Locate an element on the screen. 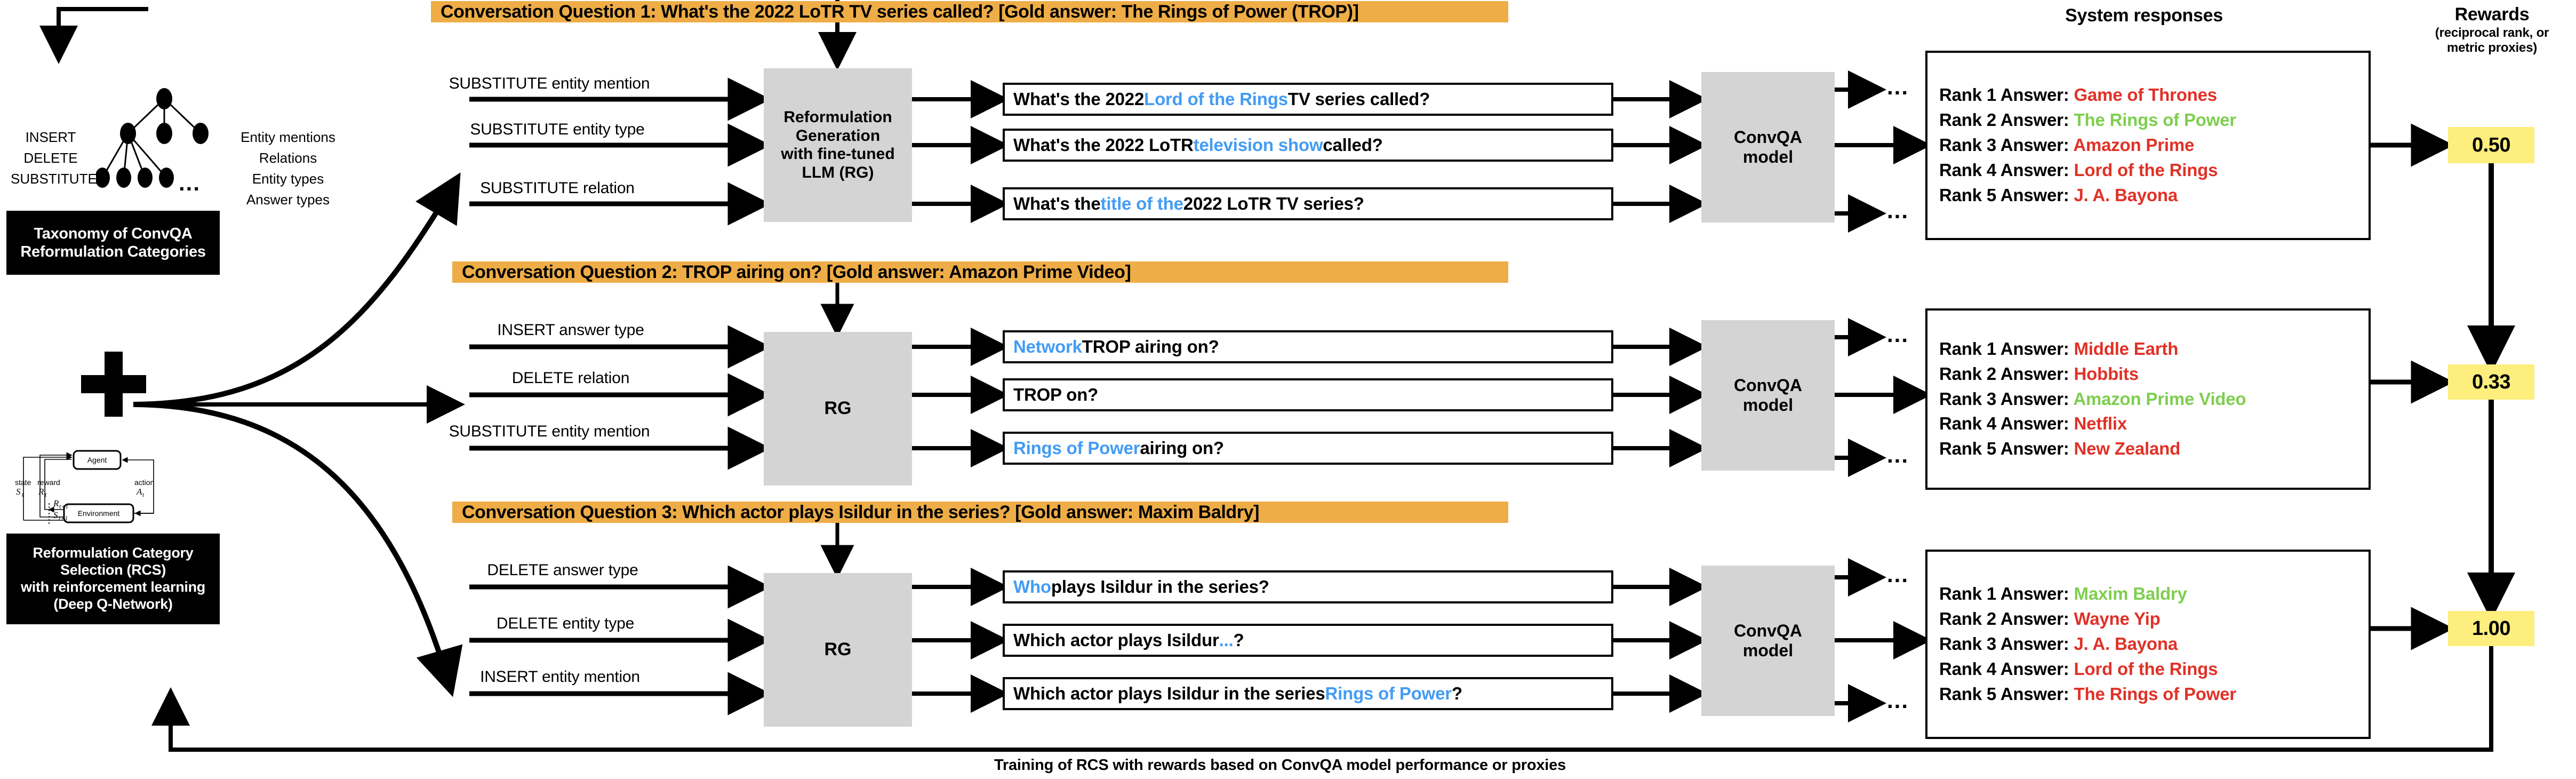  response-answer: Middle Earth is located at coordinates (2126, 348).